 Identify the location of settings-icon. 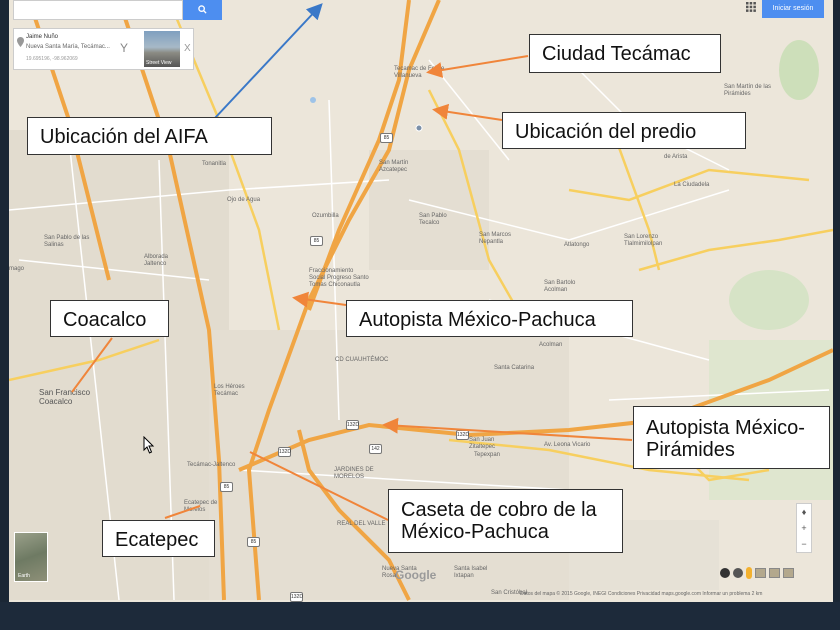
(738, 573).